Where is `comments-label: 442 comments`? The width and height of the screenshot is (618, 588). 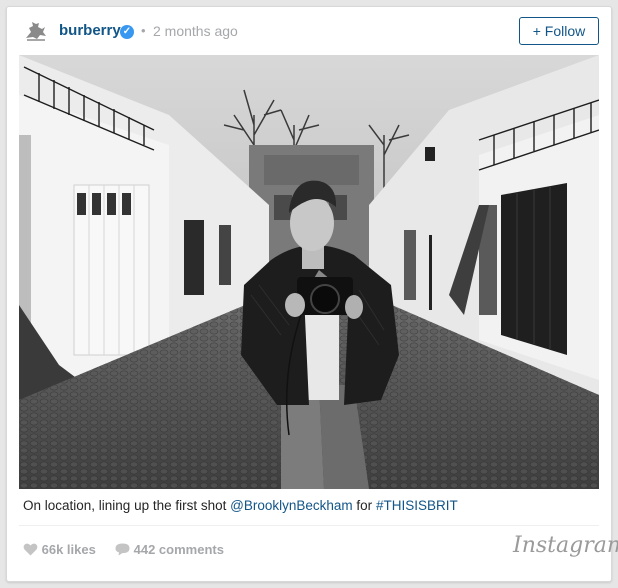 comments-label: 442 comments is located at coordinates (178, 550).